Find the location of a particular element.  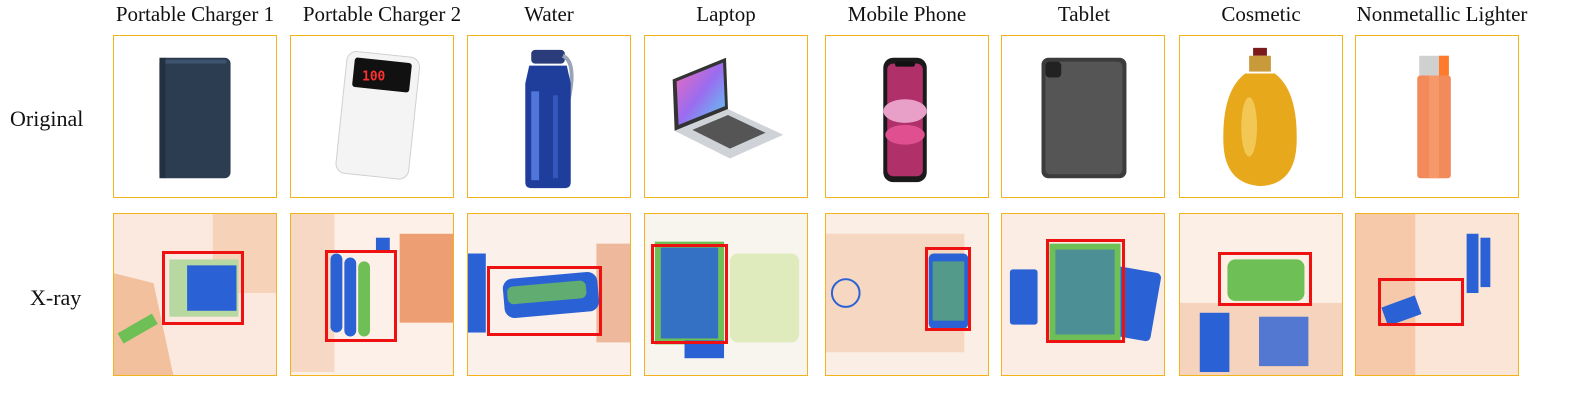

row-label-xray: X-ray is located at coordinates (56, 297).